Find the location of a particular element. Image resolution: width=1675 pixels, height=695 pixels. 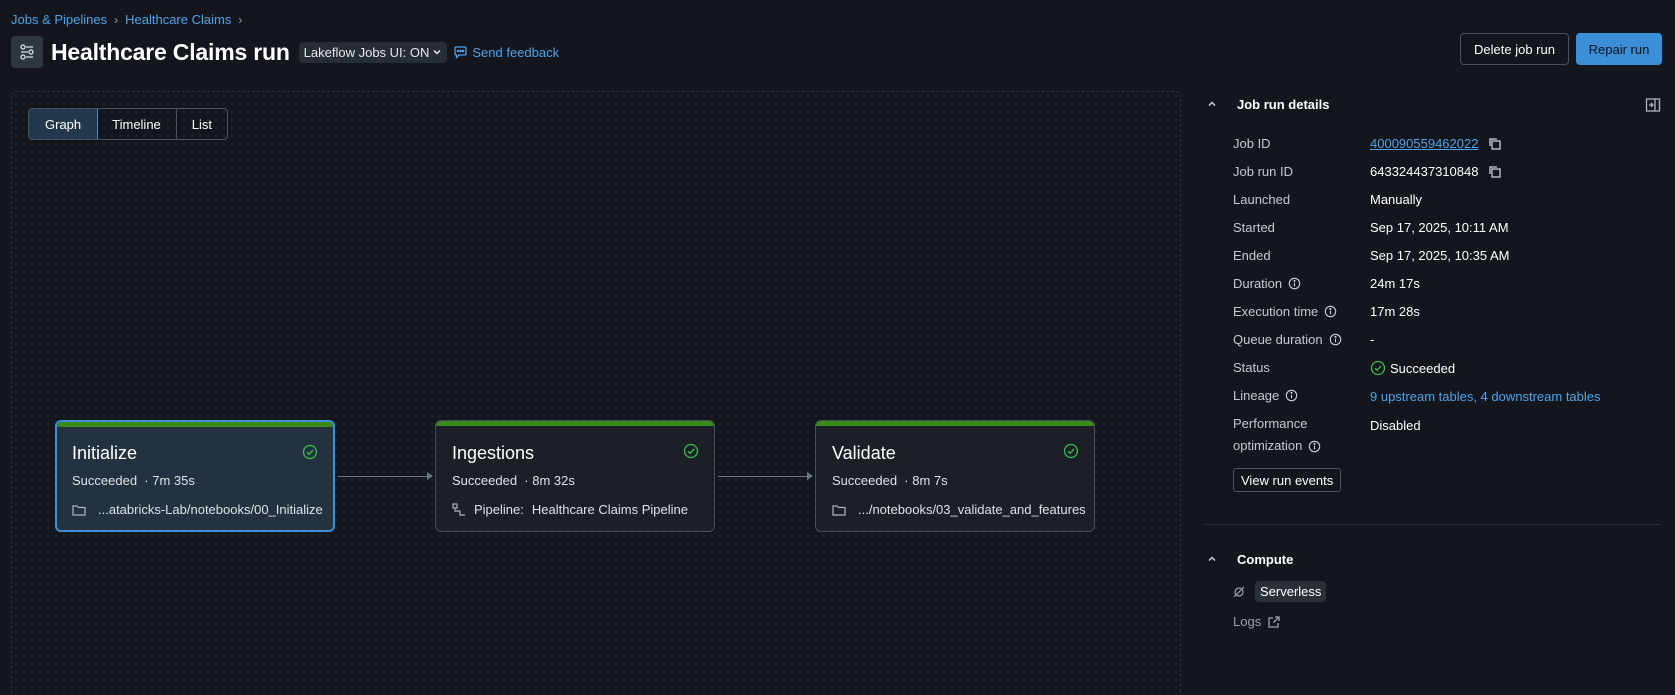

serverless-icon is located at coordinates (1239, 591).